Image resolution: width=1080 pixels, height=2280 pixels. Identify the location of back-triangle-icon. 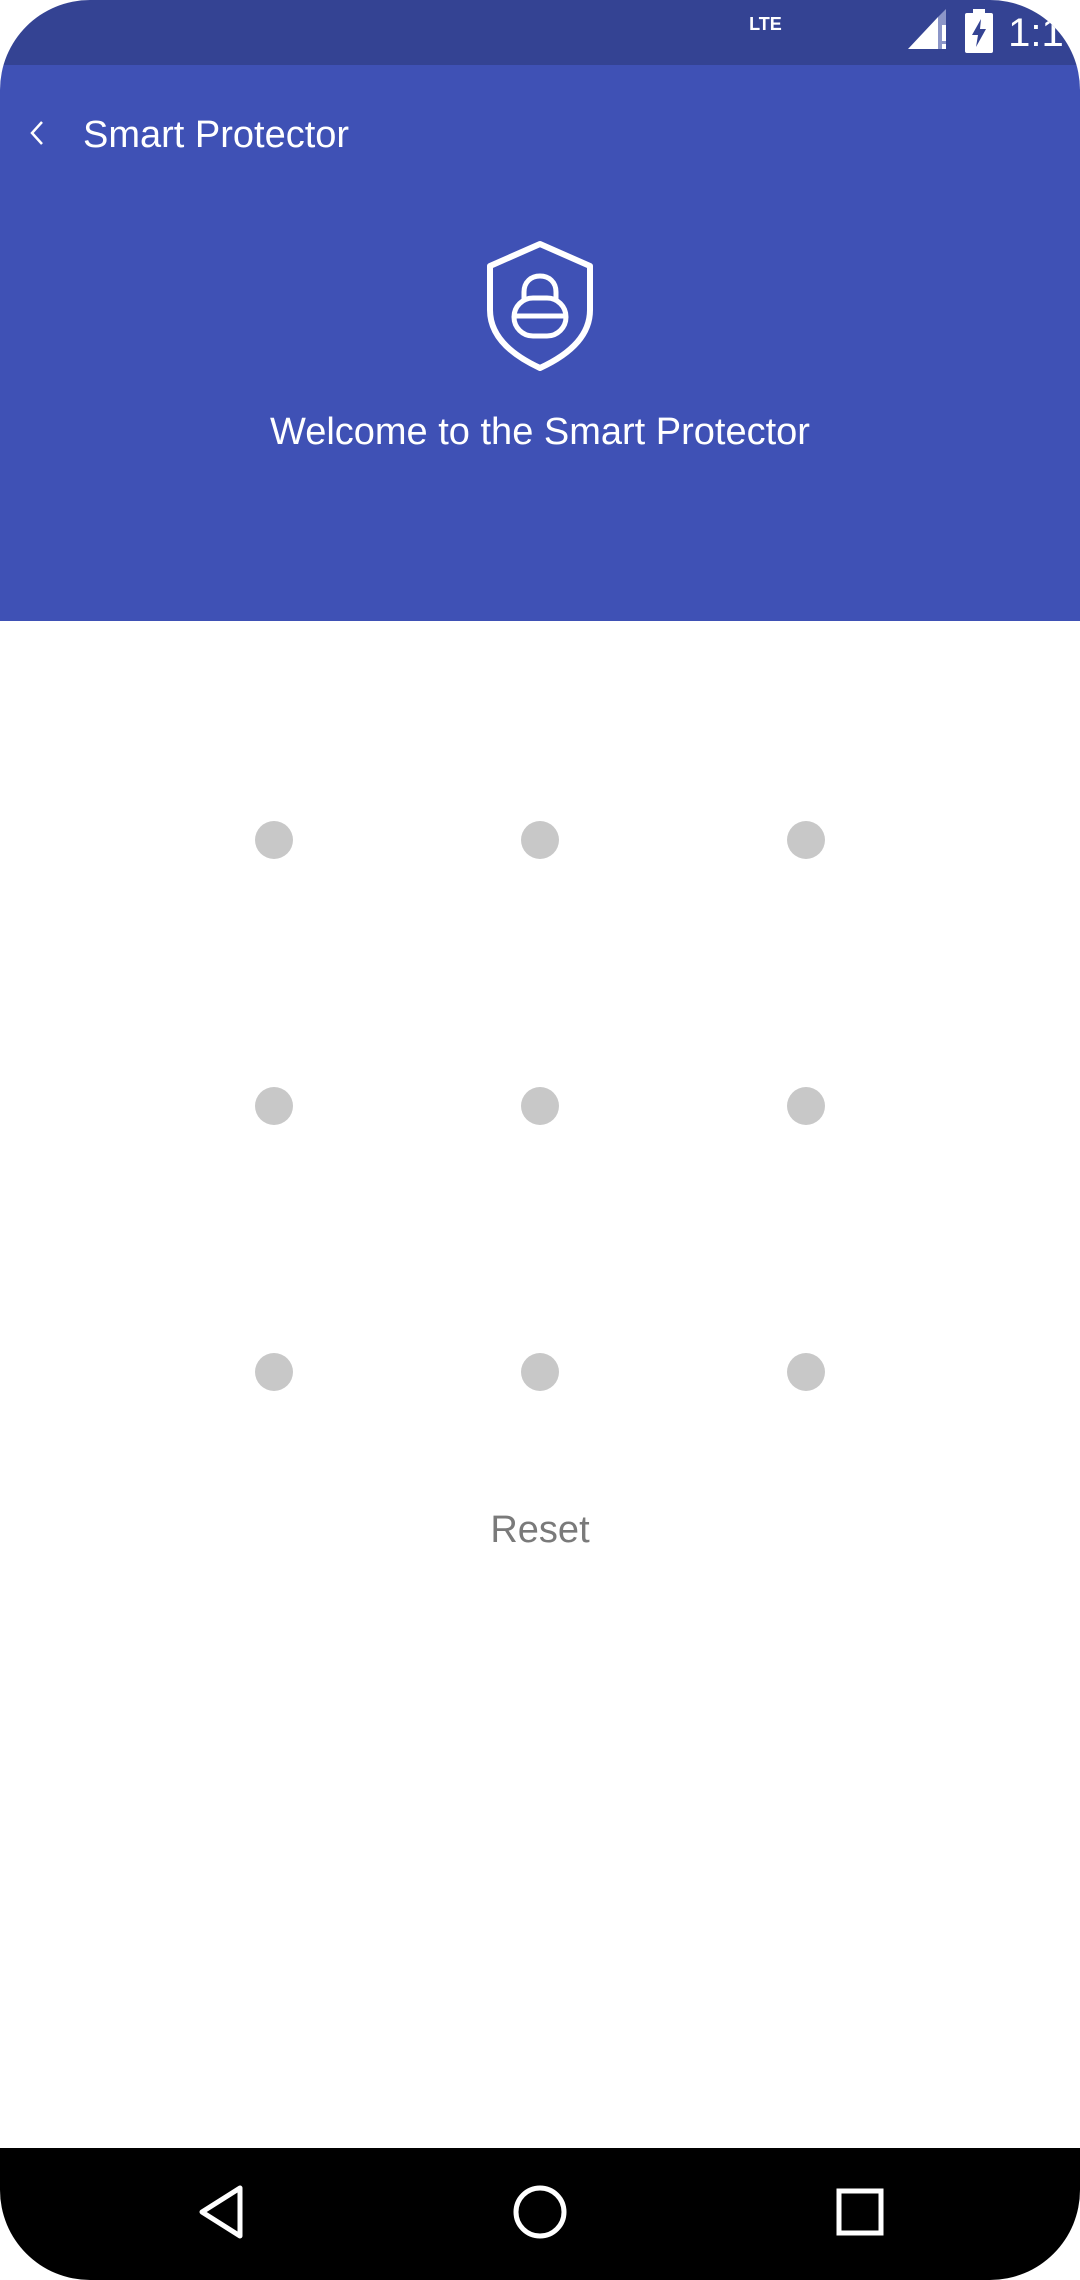
(221, 2214).